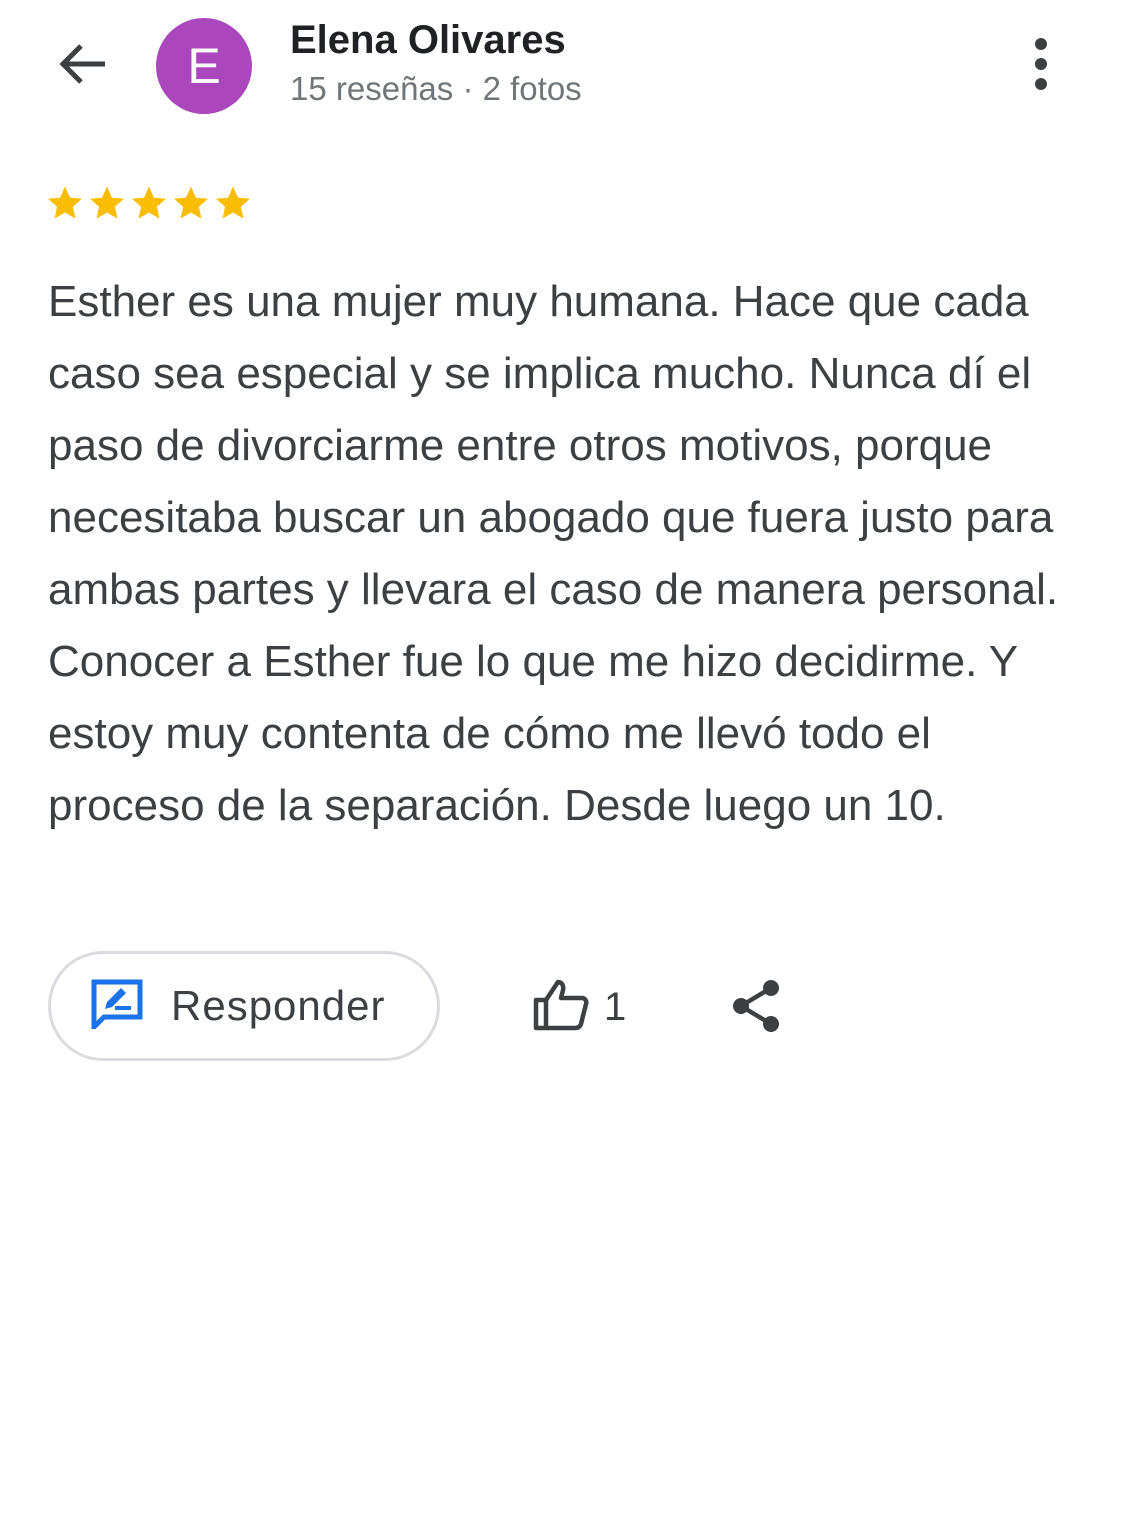 The image size is (1125, 1521). I want to click on like-count: 1, so click(615, 1006).